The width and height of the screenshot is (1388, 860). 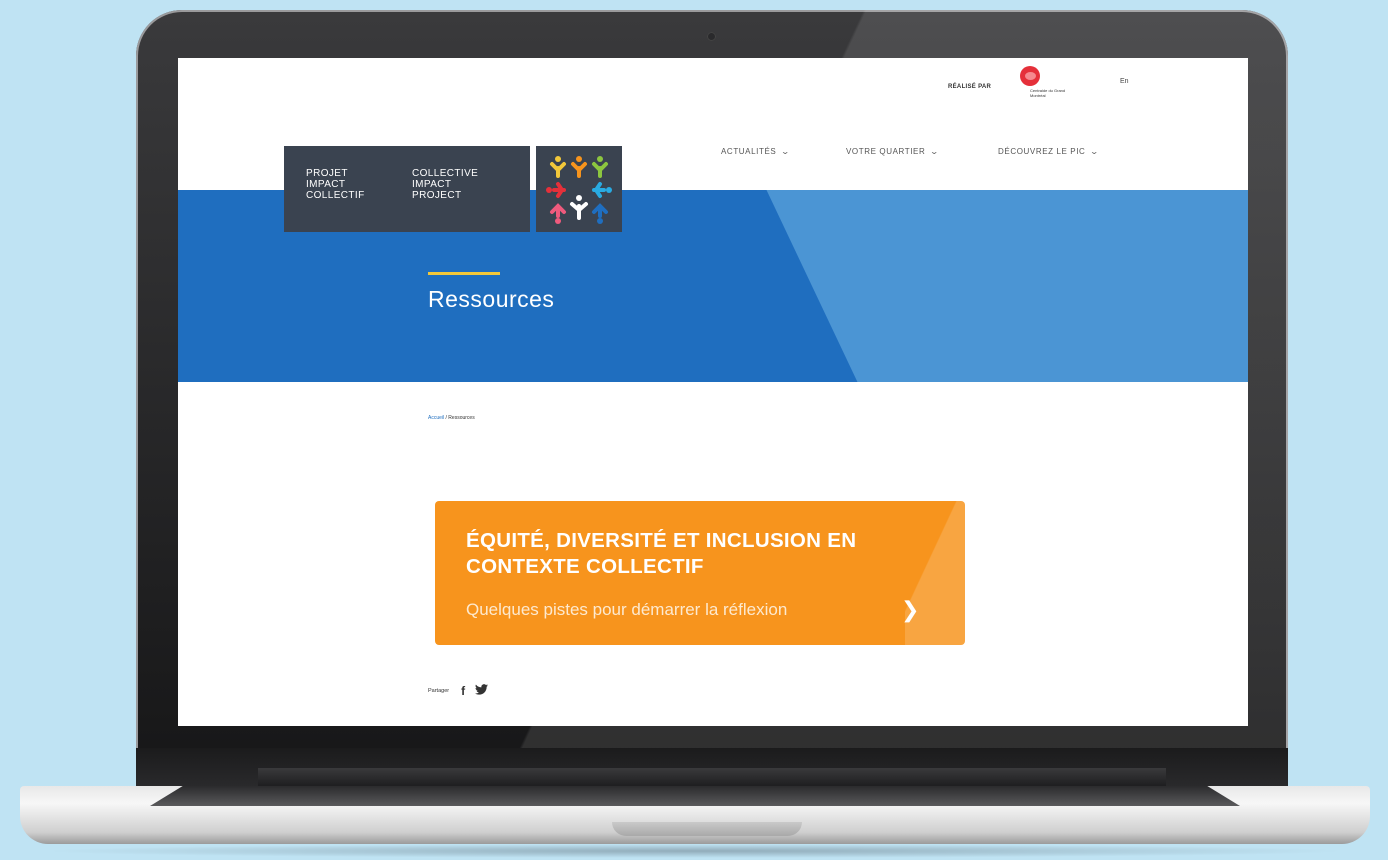 I want to click on logo-line: COLLECTIF, so click(x=335, y=195).